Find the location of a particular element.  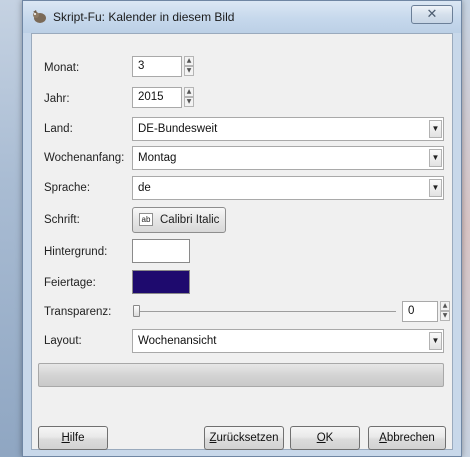

window-title: Skript-Fu: Kalender in diesem Bild is located at coordinates (144, 17).